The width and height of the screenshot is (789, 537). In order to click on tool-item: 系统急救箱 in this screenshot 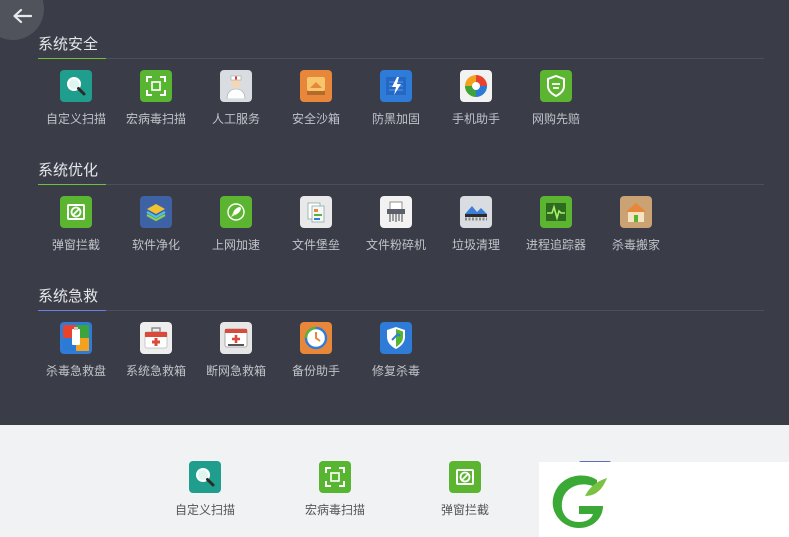, I will do `click(156, 348)`.